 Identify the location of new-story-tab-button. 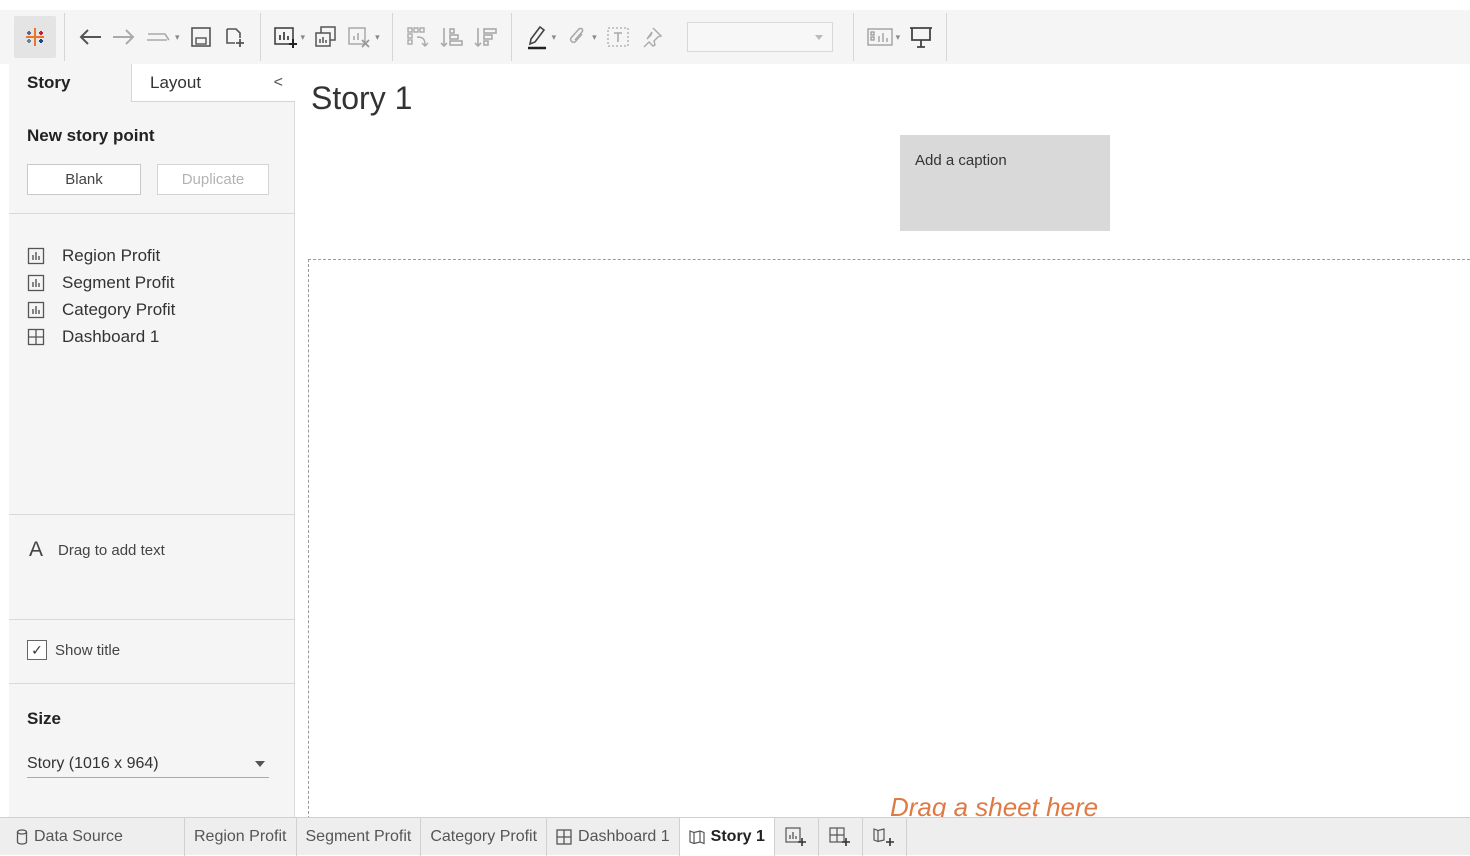
(885, 837).